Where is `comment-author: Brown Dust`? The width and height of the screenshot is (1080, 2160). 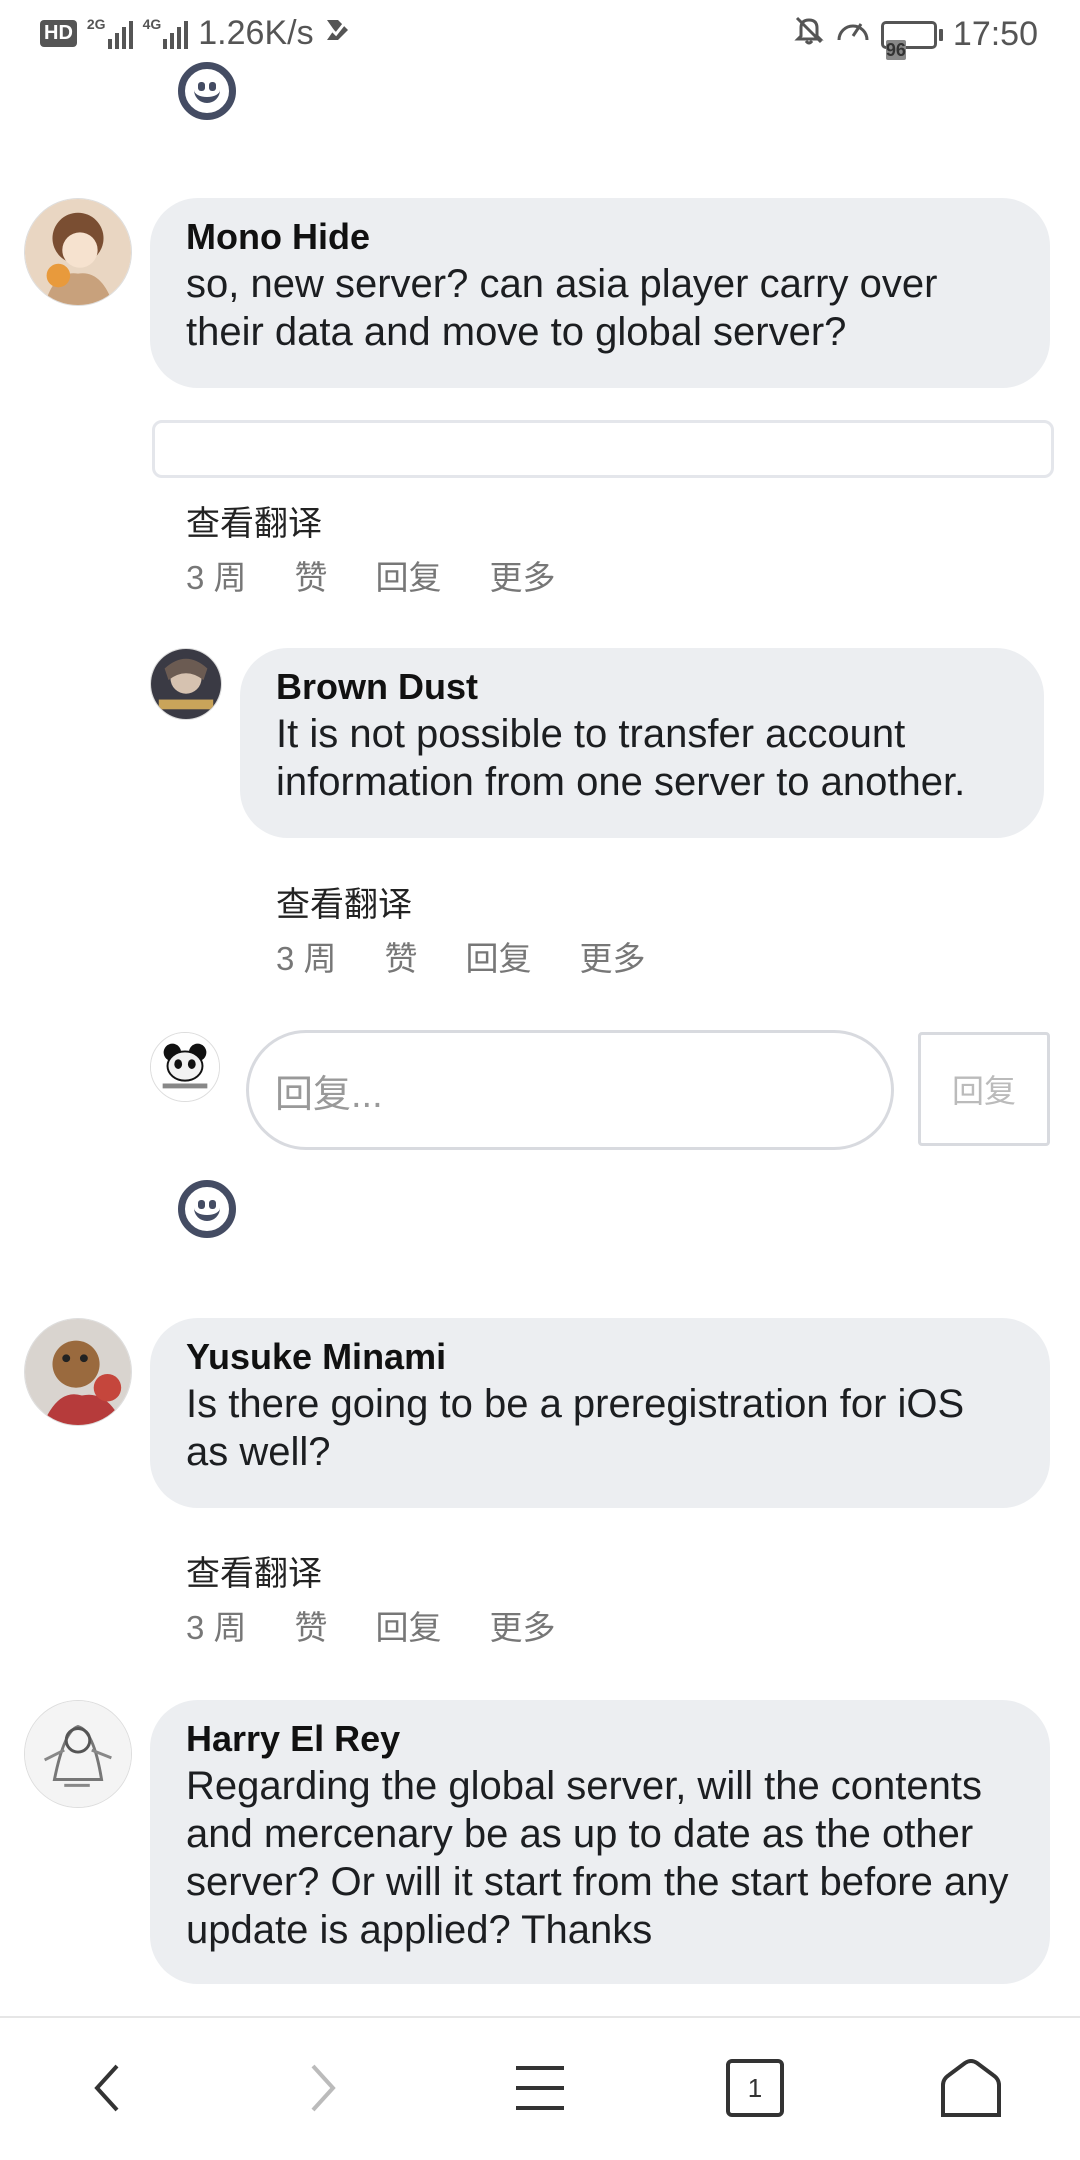
comment-author: Brown Dust is located at coordinates (642, 687).